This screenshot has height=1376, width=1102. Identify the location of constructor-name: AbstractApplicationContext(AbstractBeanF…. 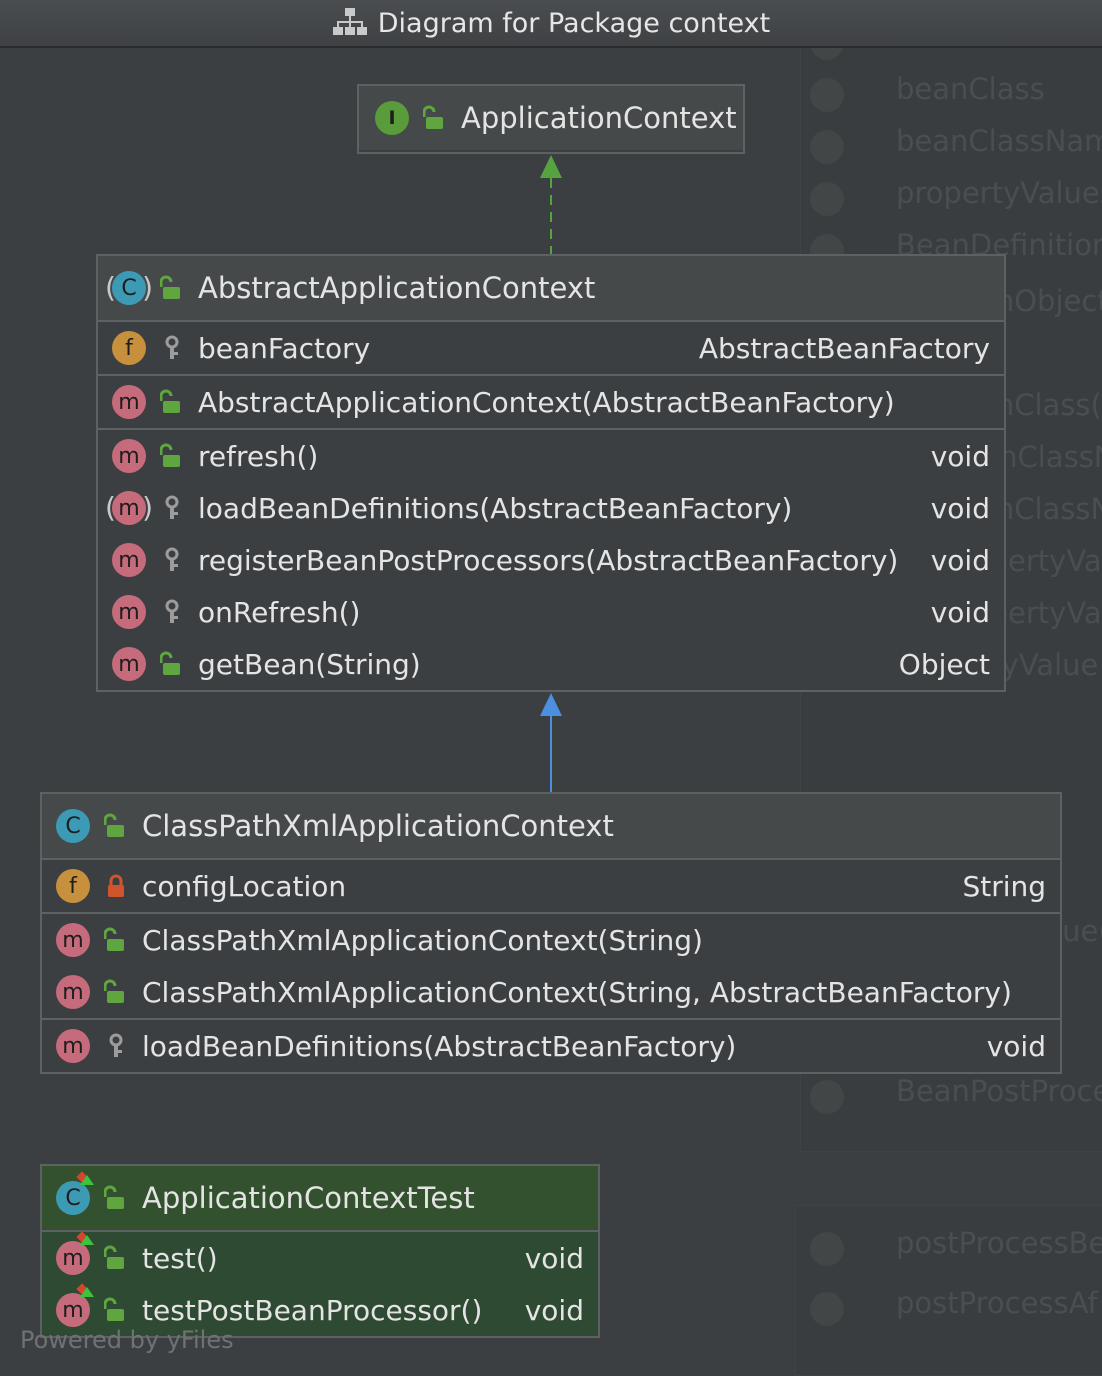
(546, 402).